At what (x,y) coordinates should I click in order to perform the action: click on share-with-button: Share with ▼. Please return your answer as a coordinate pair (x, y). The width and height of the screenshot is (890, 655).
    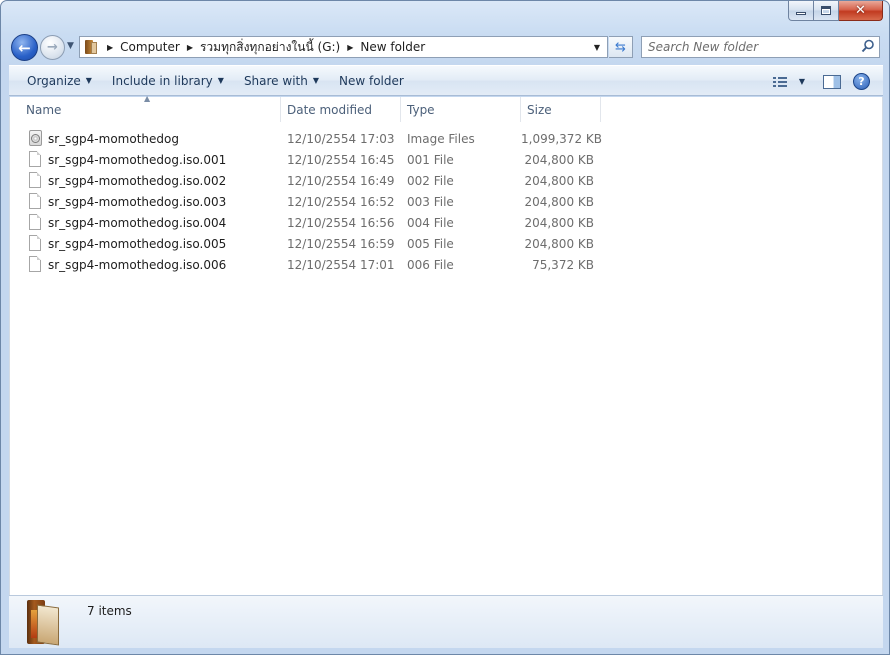
    Looking at the image, I should click on (281, 81).